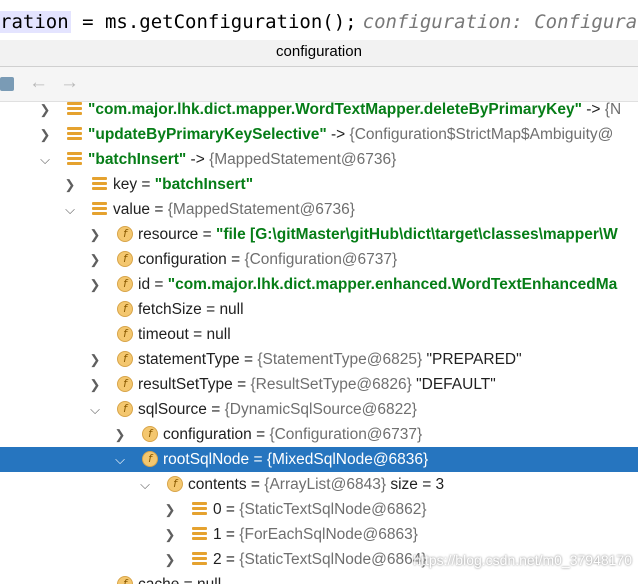  I want to click on tree-row: f fetchSize = null, so click(319, 309).